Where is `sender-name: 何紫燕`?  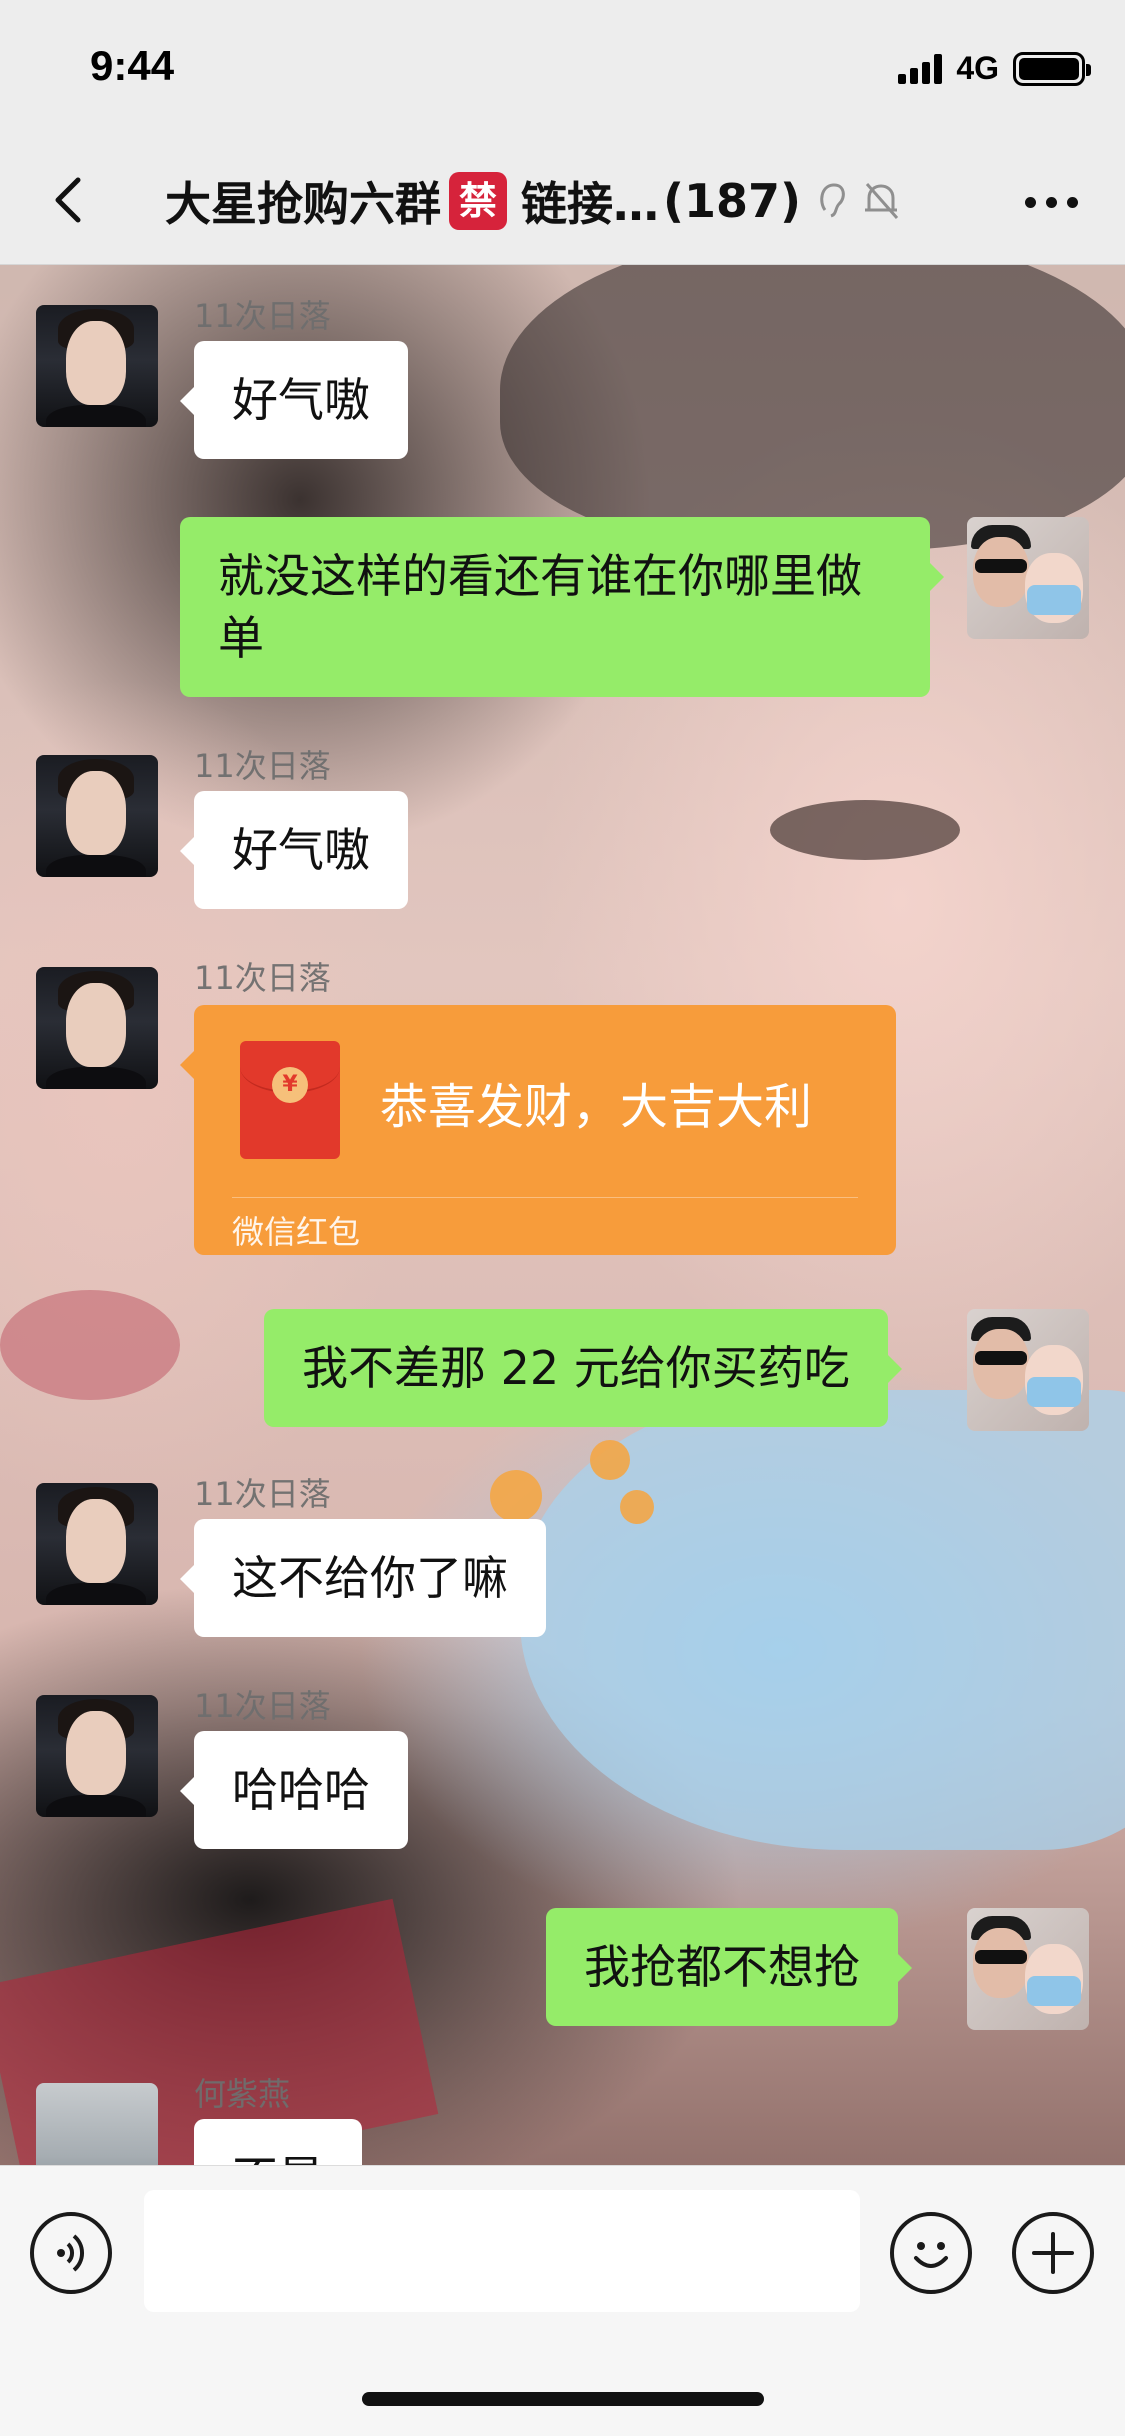 sender-name: 何紫燕 is located at coordinates (242, 2094).